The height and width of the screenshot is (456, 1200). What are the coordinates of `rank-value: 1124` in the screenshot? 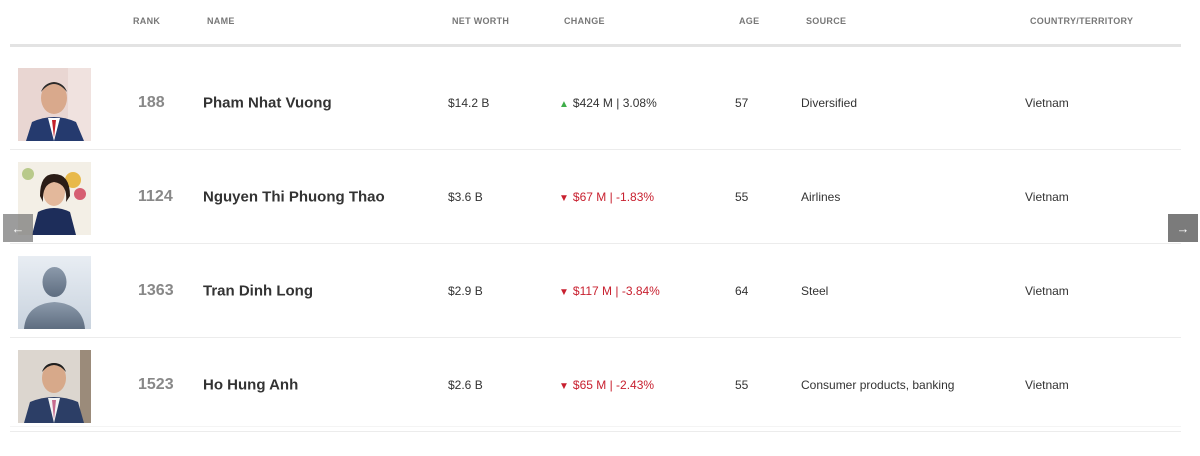 It's located at (155, 196).